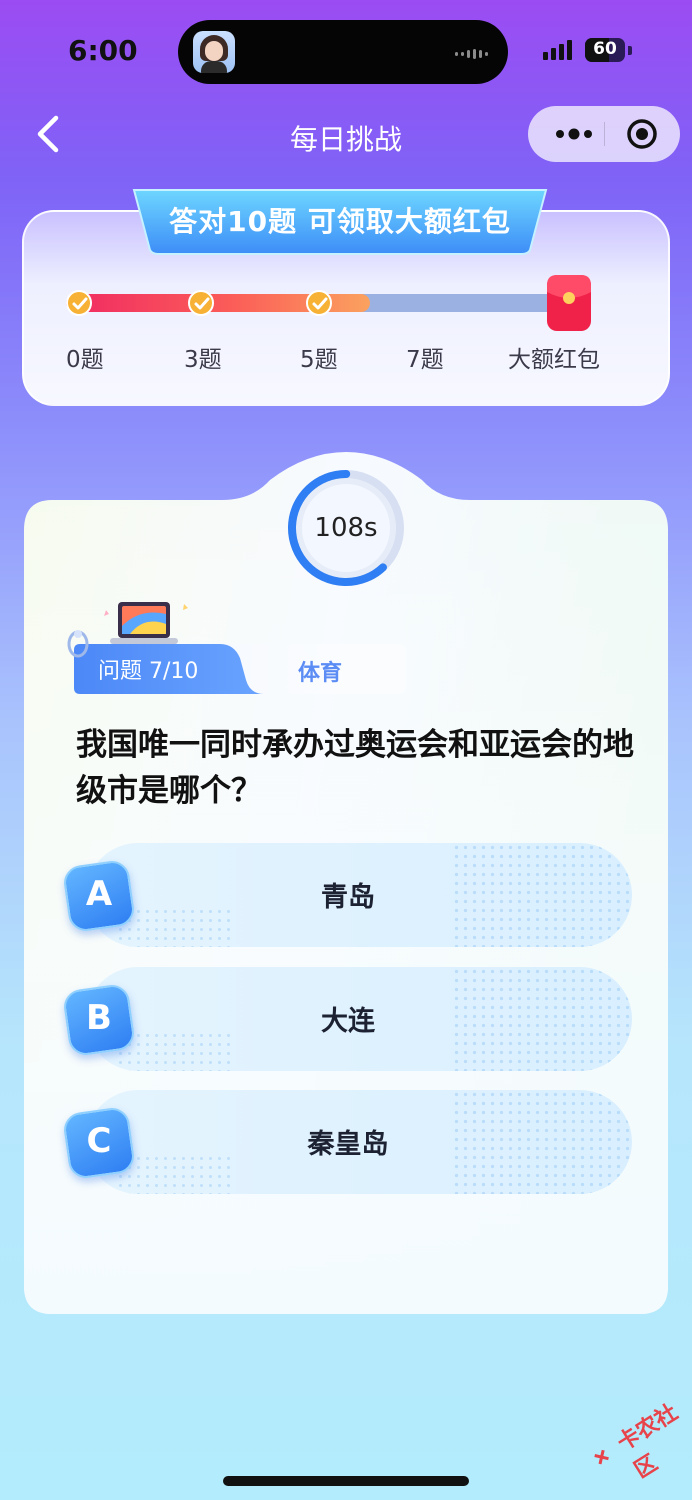 This screenshot has width=692, height=1500. What do you see at coordinates (99, 1018) in the screenshot?
I see `option-letter: B` at bounding box center [99, 1018].